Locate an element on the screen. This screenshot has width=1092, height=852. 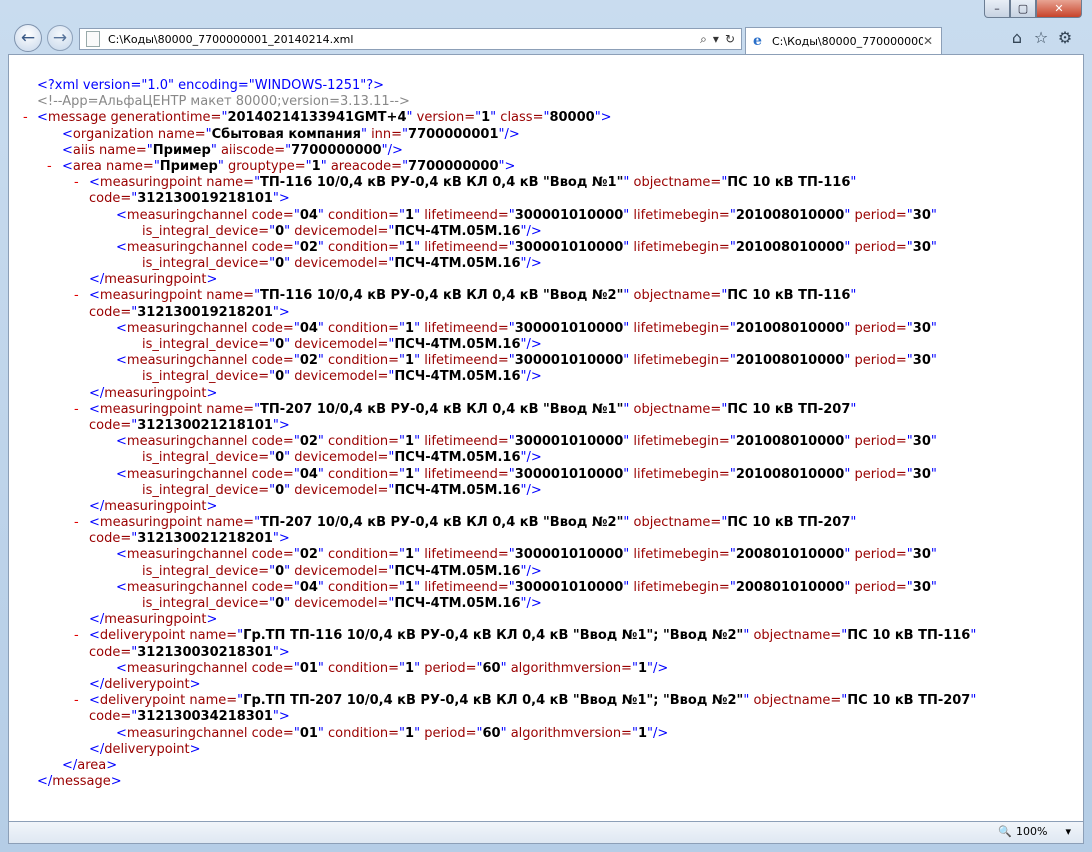
browser-tools: ⌂ ☆ ⚙ is located at coordinates (1041, 38).